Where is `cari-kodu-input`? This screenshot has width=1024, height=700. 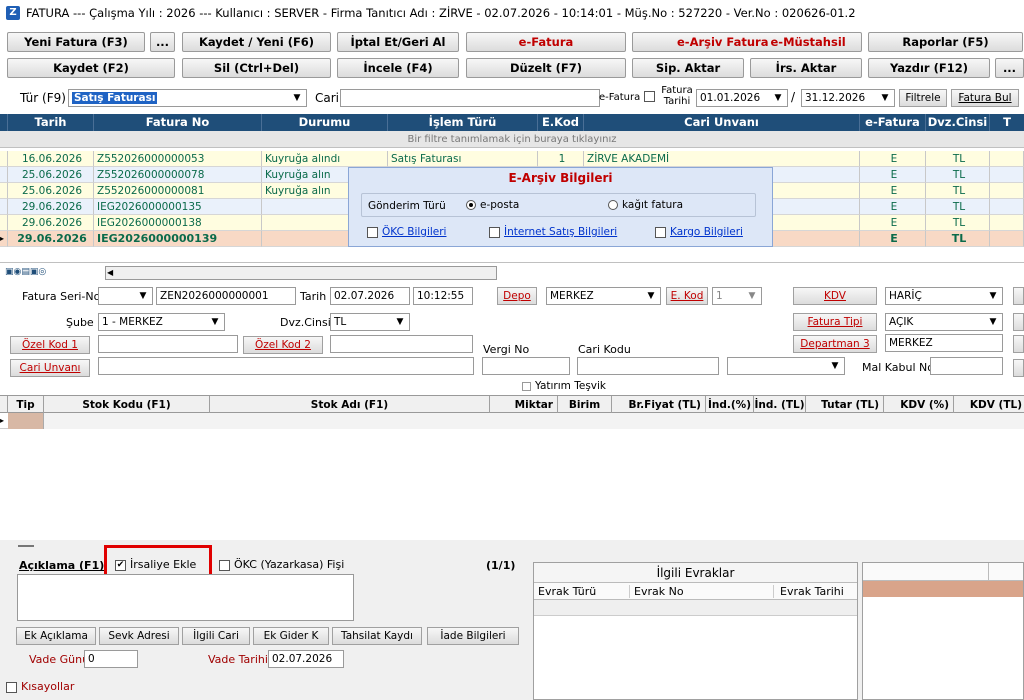
cari-kodu-input is located at coordinates (648, 366).